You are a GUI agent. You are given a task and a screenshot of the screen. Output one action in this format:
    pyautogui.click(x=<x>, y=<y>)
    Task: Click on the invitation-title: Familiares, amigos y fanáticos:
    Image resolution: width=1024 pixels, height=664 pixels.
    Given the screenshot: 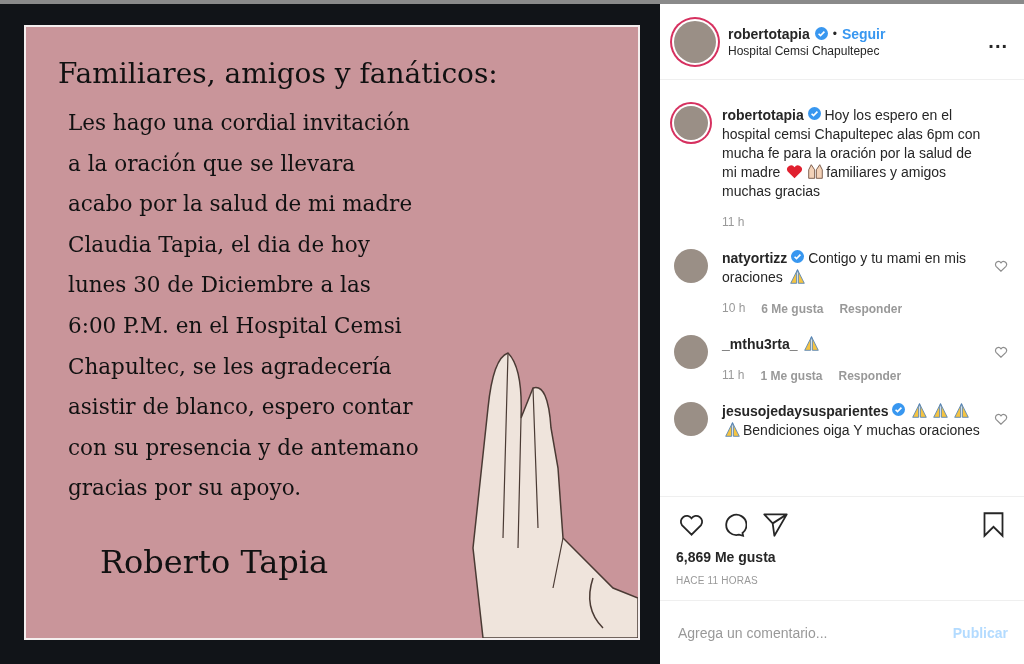 What is the action you would take?
    pyautogui.click(x=278, y=74)
    